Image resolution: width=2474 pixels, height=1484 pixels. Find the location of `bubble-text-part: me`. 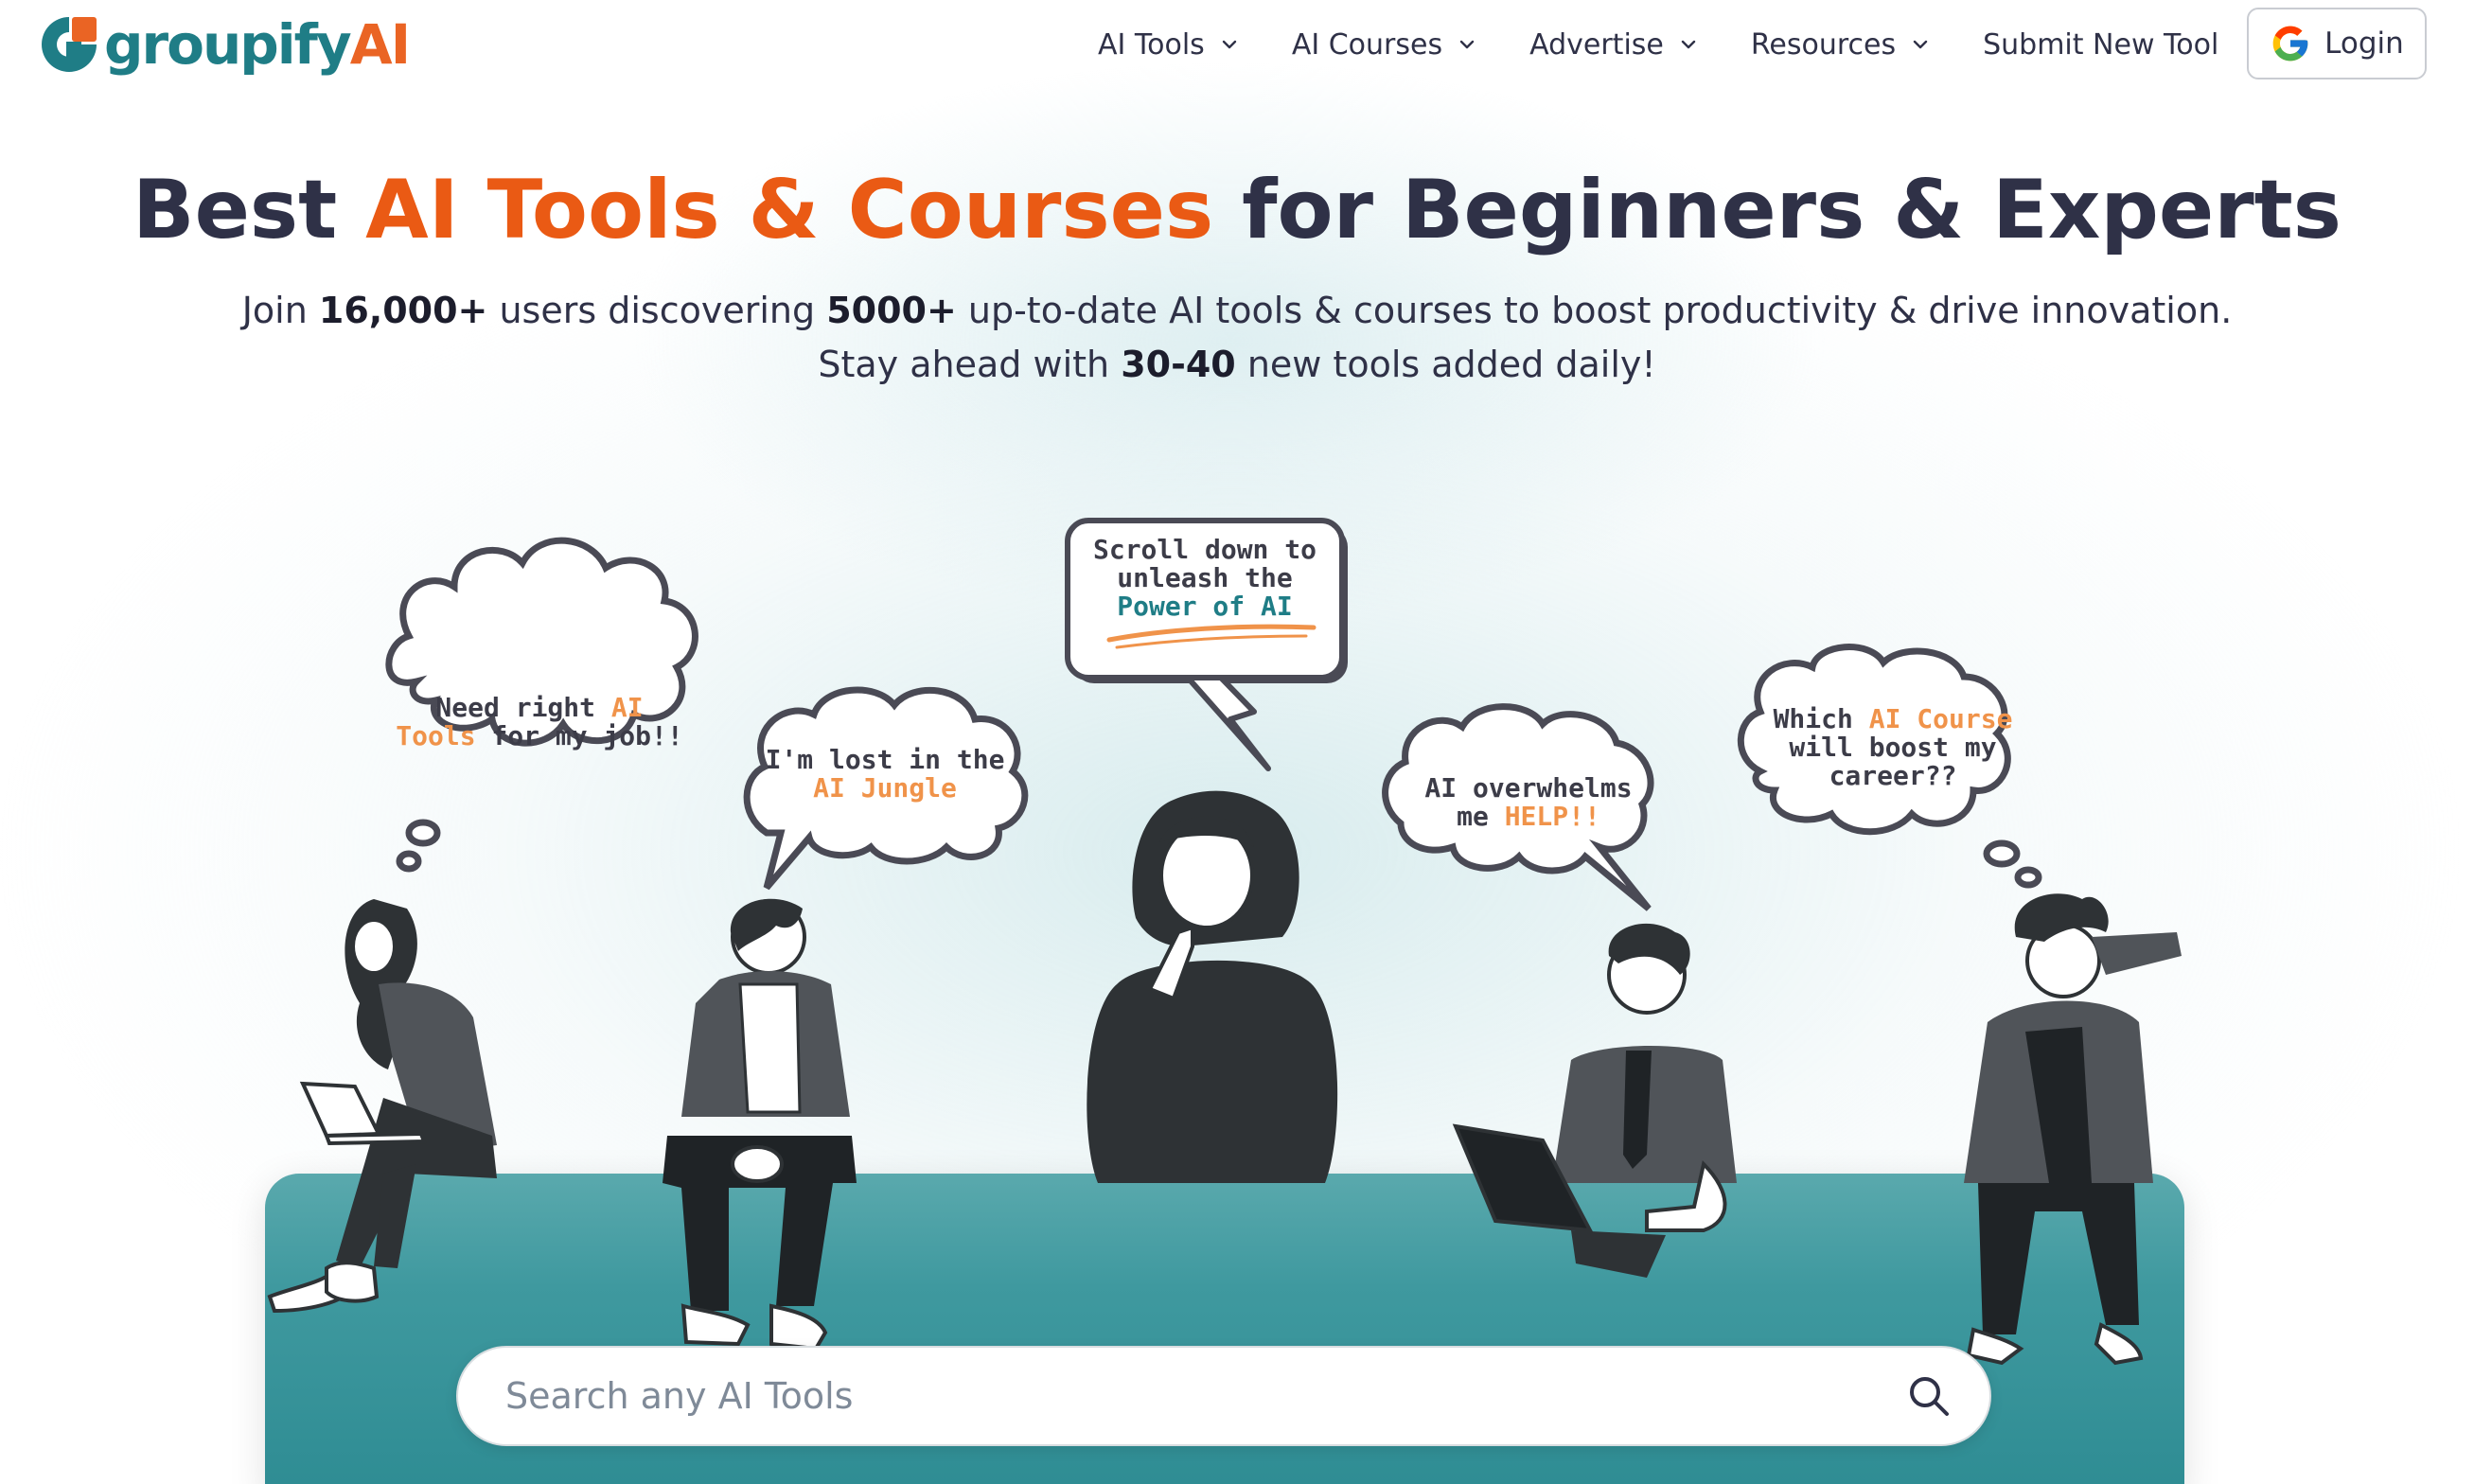

bubble-text-part: me is located at coordinates (1481, 816).